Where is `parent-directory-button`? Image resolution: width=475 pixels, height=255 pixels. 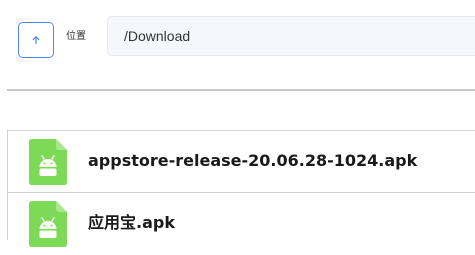 parent-directory-button is located at coordinates (36, 40).